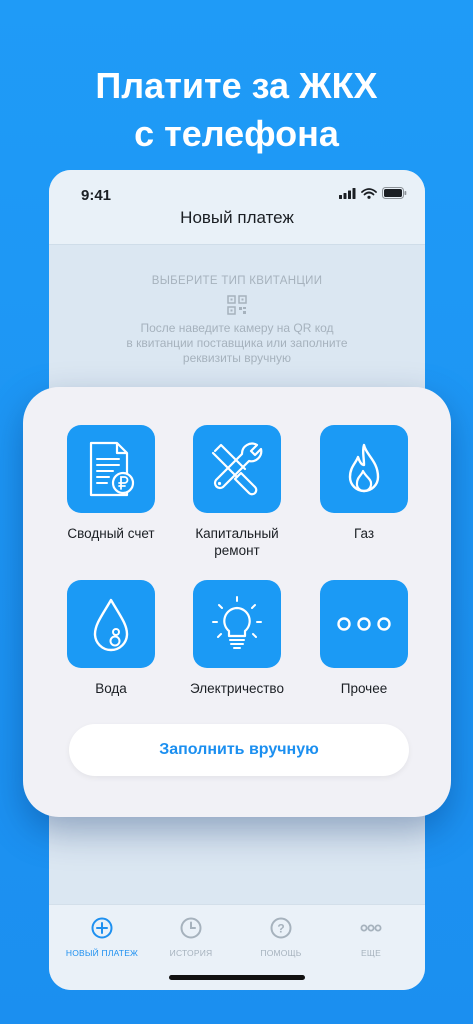 The image size is (473, 1024). Describe the element at coordinates (237, 305) in the screenshot. I see `qr-code-icon` at that location.